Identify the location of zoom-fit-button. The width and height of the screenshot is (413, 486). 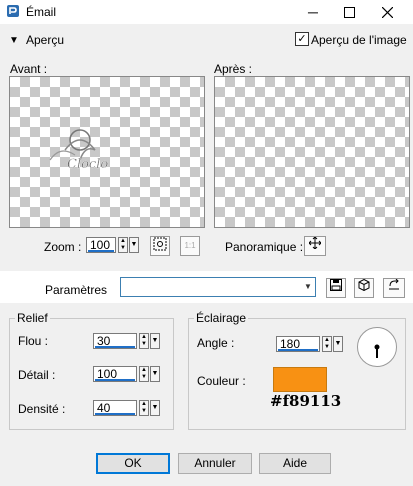
(160, 246).